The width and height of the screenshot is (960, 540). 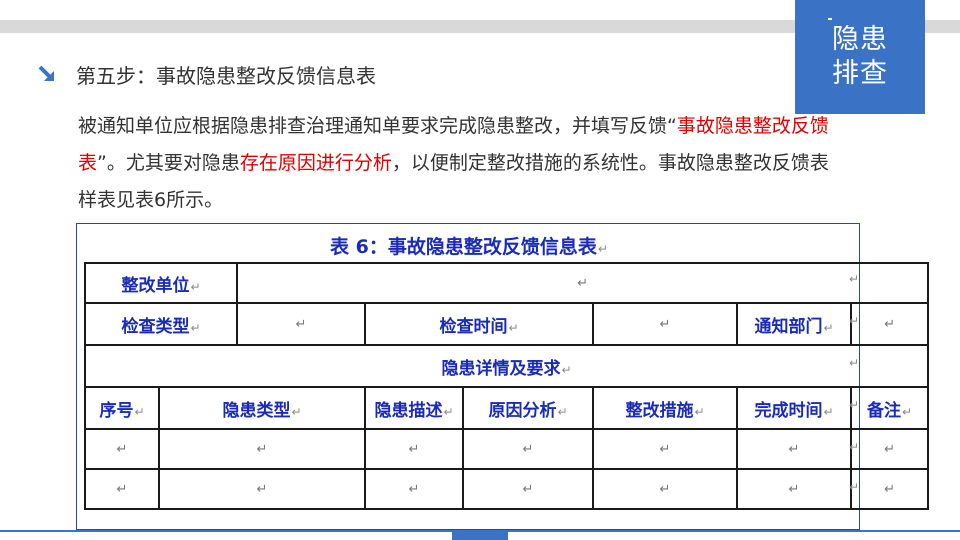 I want to click on section-tab: 隐患 排查, so click(x=860, y=57).